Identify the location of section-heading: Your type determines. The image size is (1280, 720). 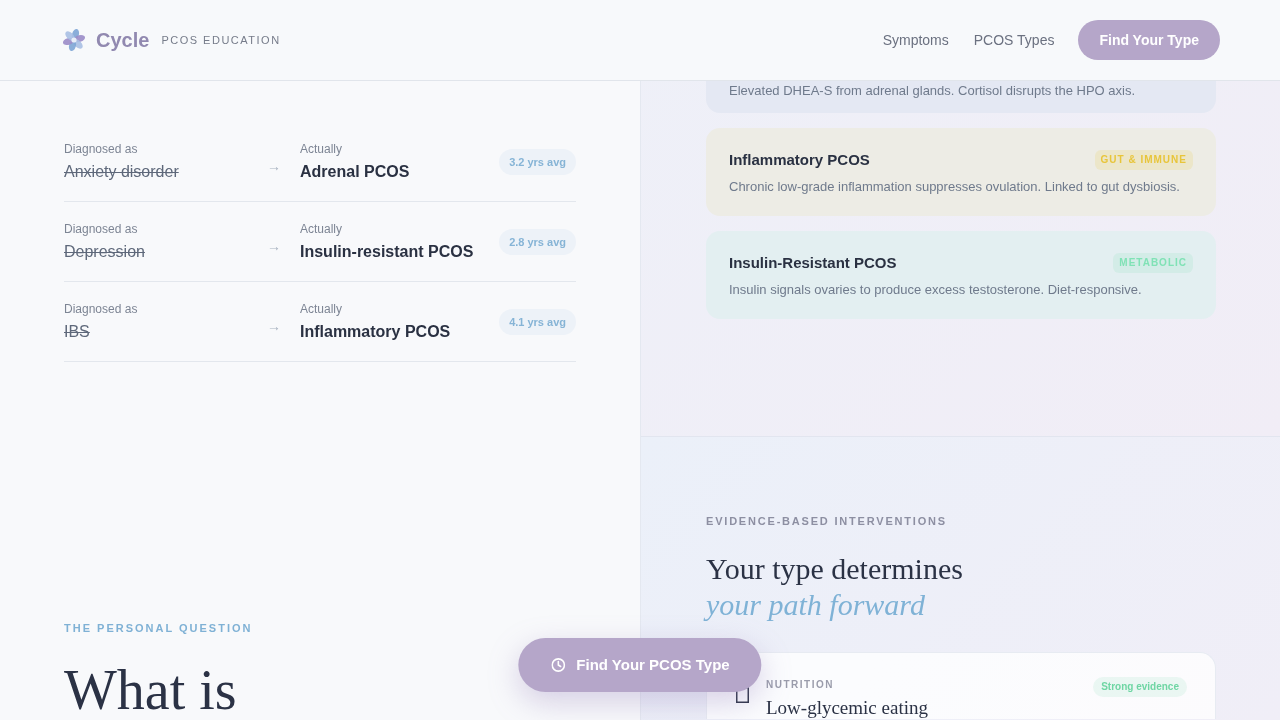
(834, 569).